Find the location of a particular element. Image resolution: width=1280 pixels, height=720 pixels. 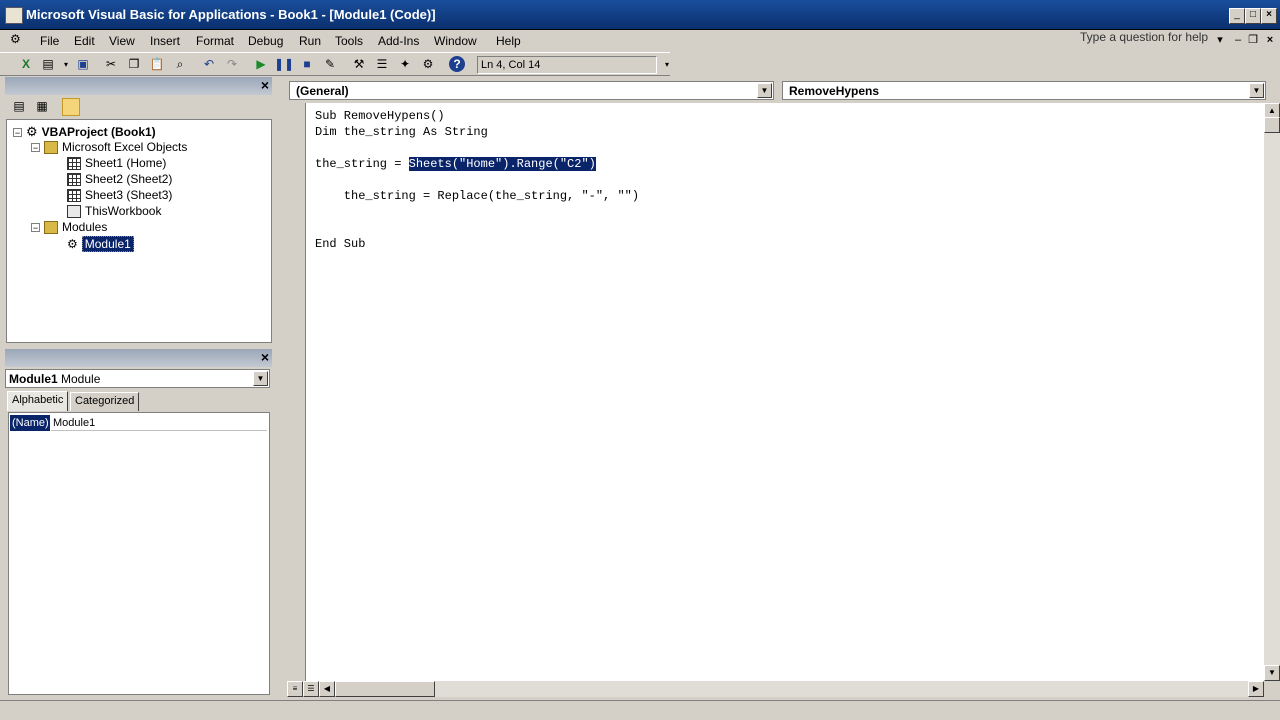

close-button: × is located at coordinates (1269, 16).